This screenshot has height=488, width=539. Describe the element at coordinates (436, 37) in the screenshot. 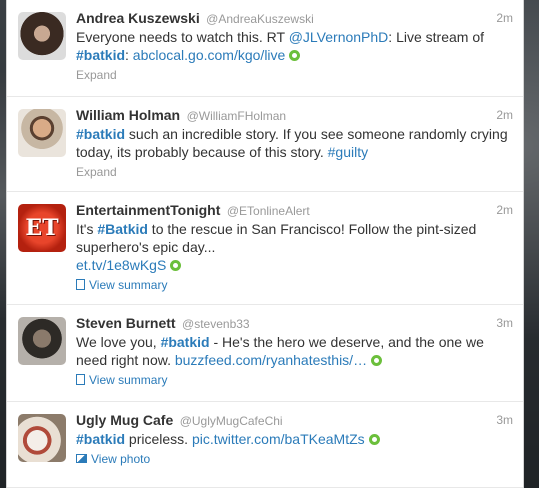

I see `tweet-text-part: : Live stream of` at that location.